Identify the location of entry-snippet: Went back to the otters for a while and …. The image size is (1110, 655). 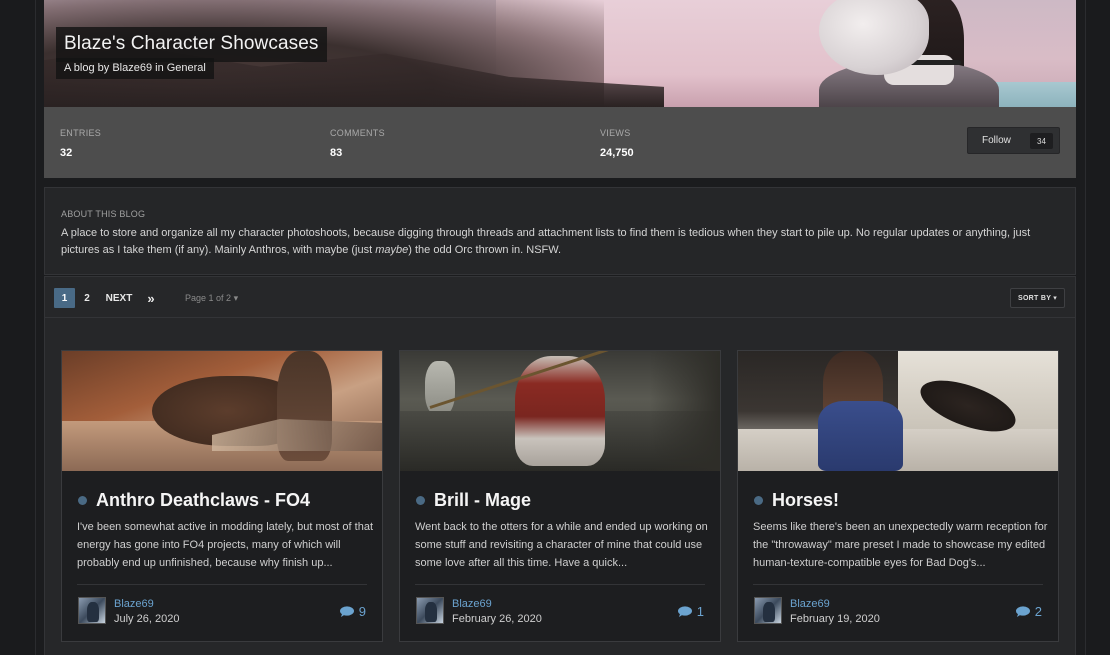
(561, 545).